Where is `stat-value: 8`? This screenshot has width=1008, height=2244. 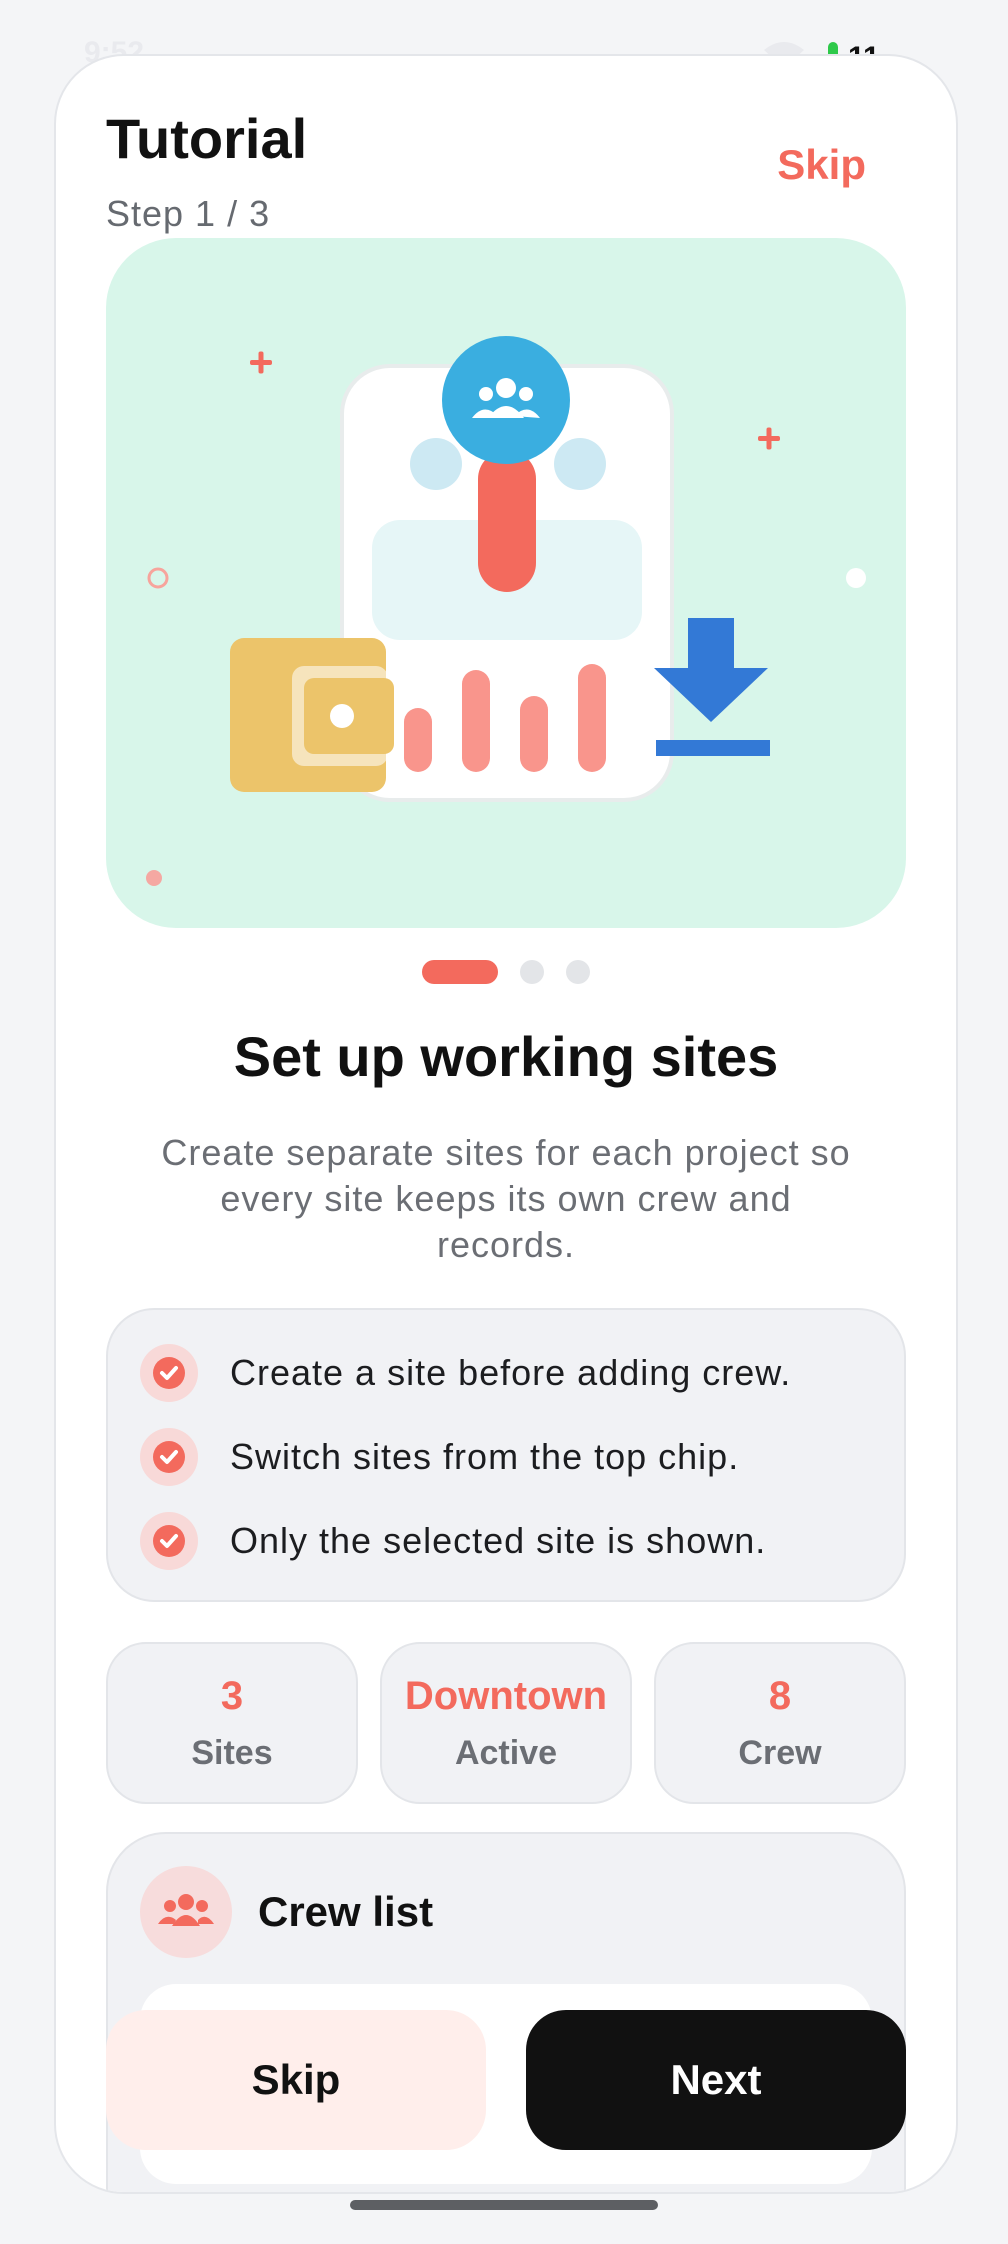 stat-value: 8 is located at coordinates (780, 1696).